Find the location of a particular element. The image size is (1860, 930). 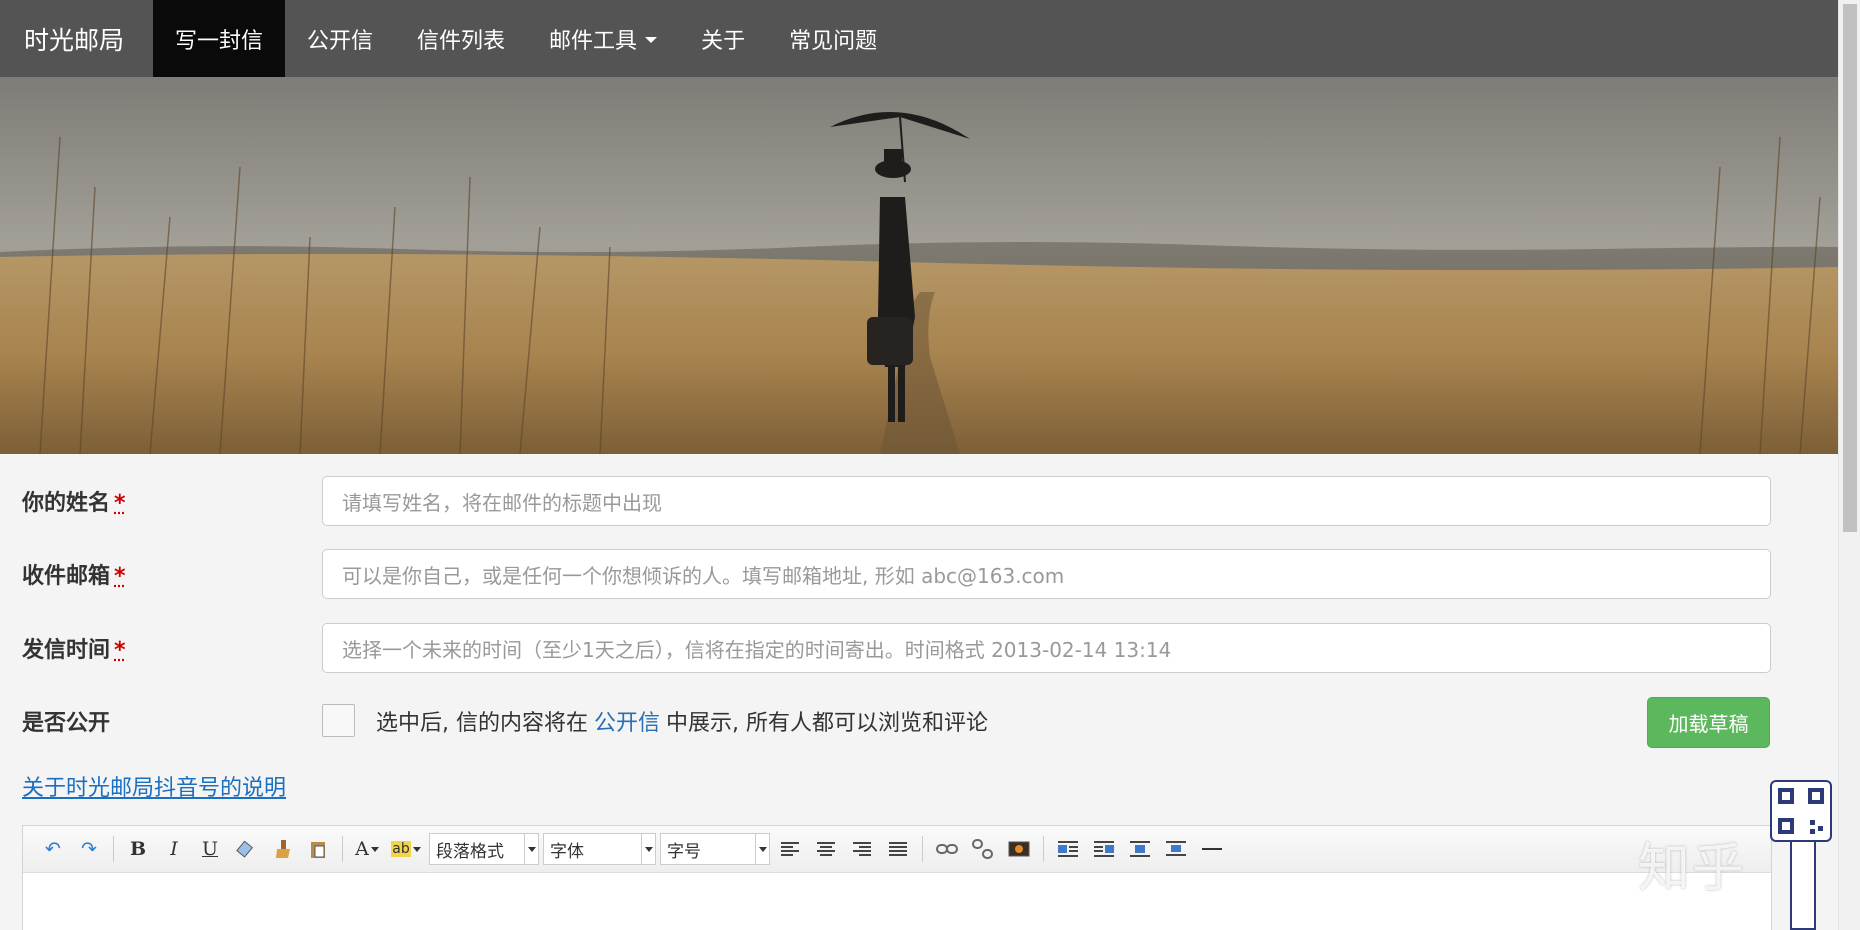

image-inline-icon is located at coordinates (1140, 849).